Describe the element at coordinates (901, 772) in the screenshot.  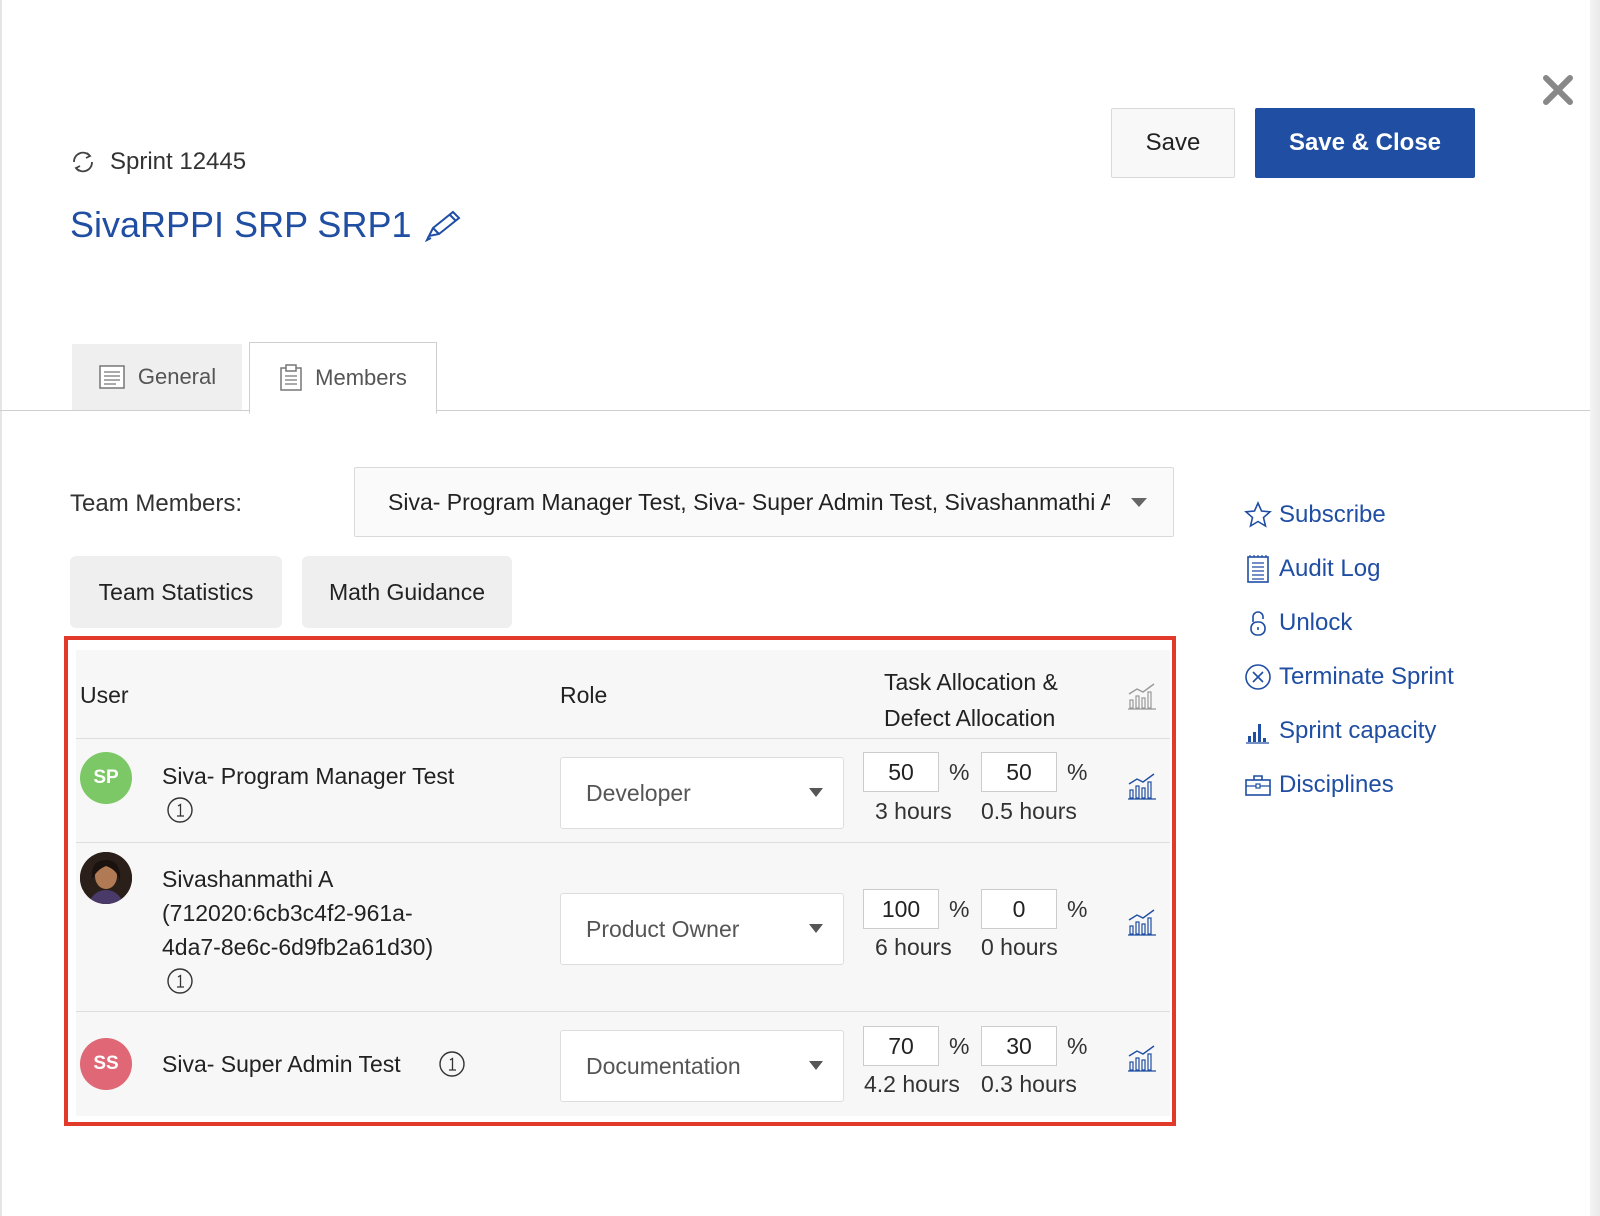
I see `task-allocation-input: 50` at that location.